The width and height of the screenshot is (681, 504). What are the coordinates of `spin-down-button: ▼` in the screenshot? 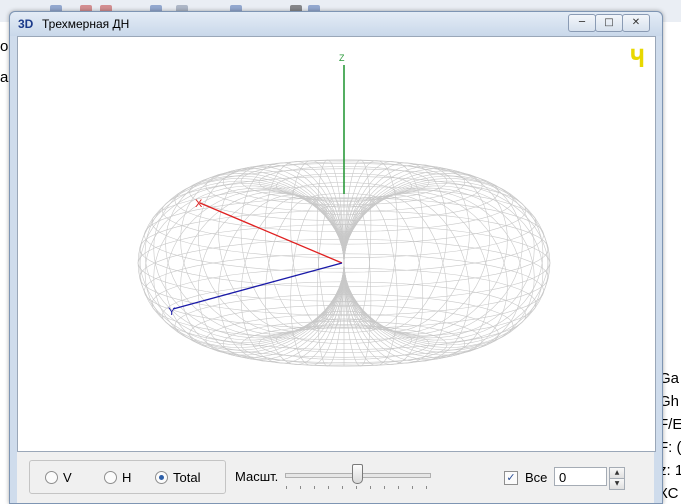 It's located at (617, 484).